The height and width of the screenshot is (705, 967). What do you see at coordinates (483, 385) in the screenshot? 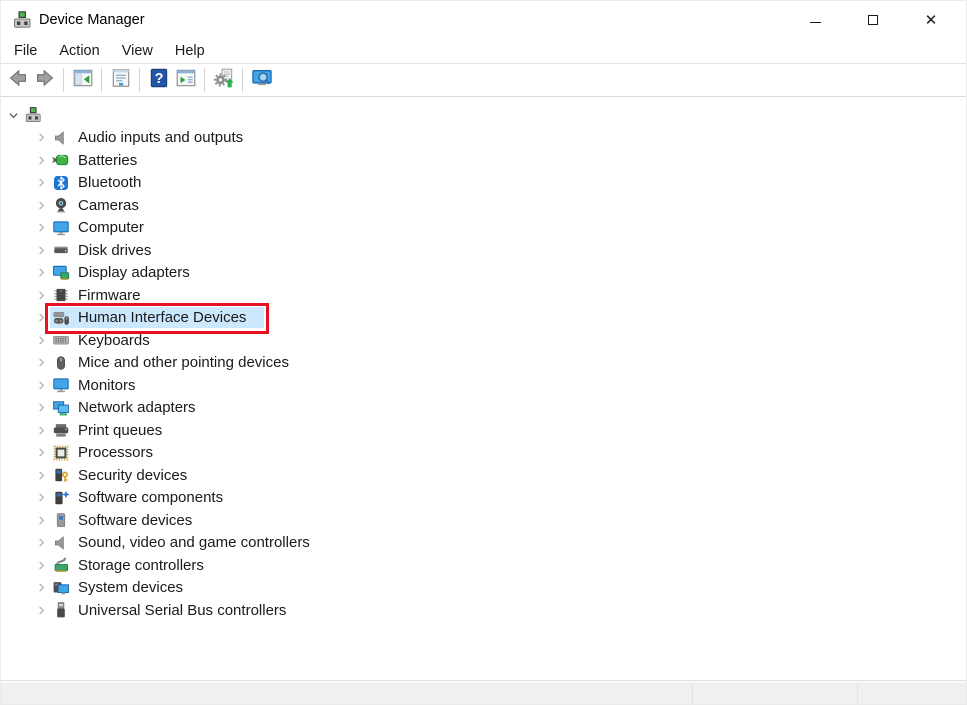
I see `tree-item-monitors: Monitors` at bounding box center [483, 385].